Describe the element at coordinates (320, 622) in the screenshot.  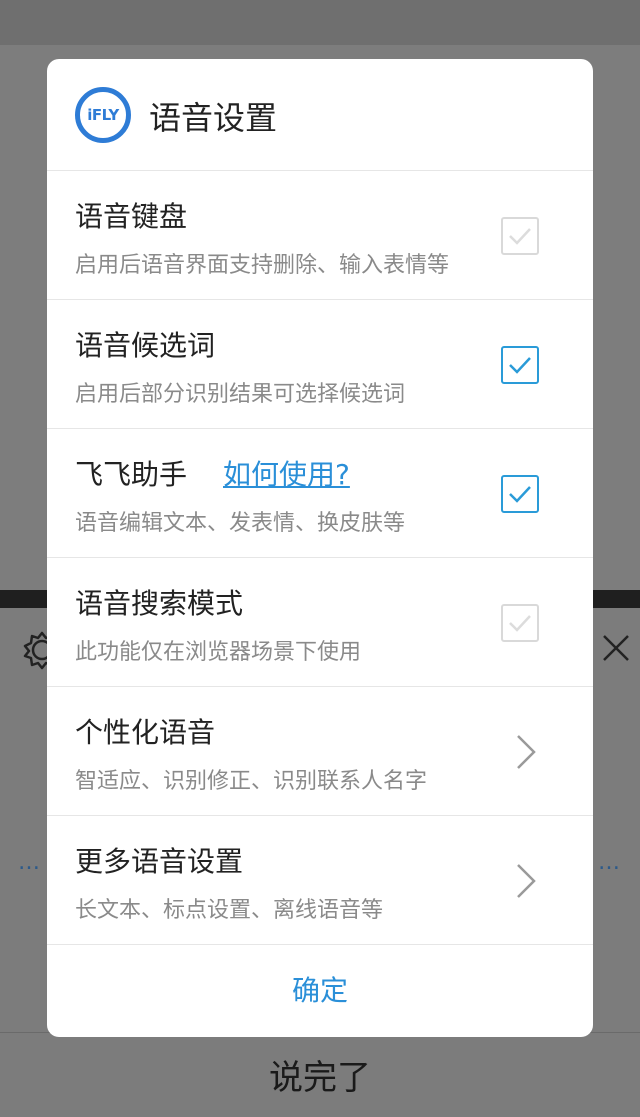
I see `setting-row-voice-search-mode: 语音搜索模式 此功能仅在浏览器场景下使用` at that location.